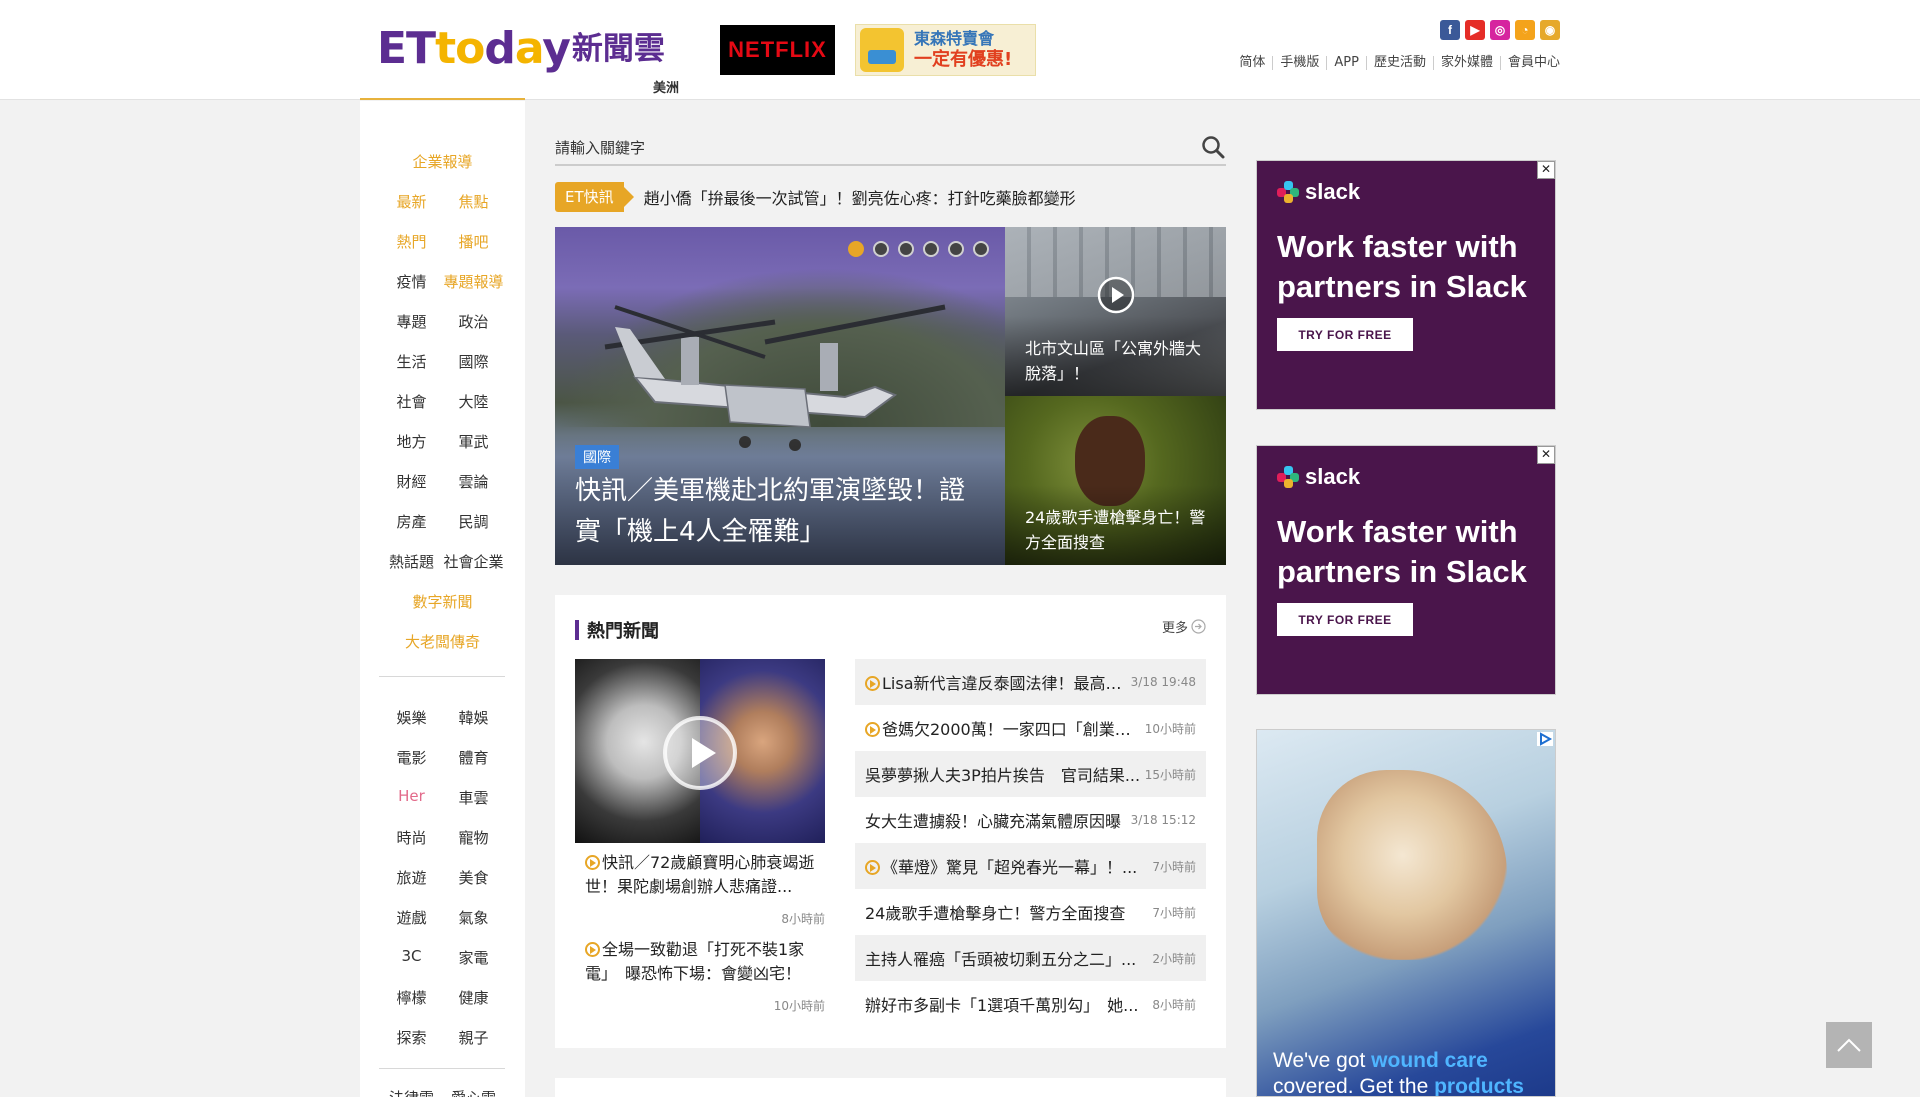 This screenshot has width=1920, height=1097. I want to click on region-label: 美洲, so click(666, 86).